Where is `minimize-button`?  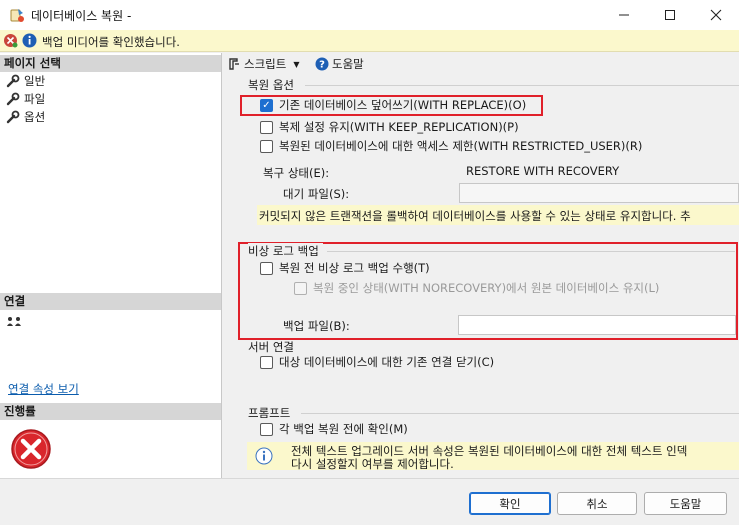
minimize-button is located at coordinates (624, 15).